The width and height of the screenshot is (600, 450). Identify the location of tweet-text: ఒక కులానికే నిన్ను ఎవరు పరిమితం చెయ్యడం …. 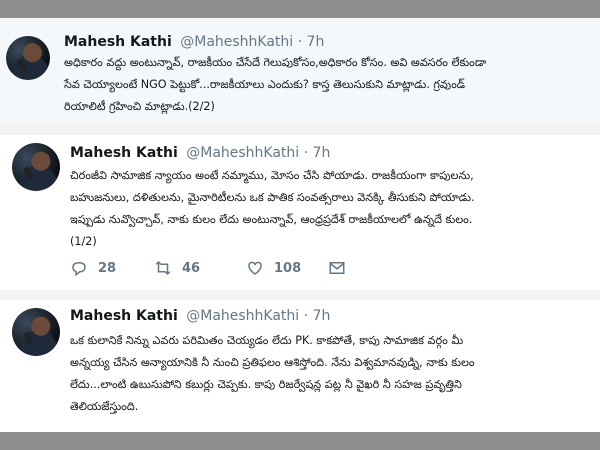
(272, 373).